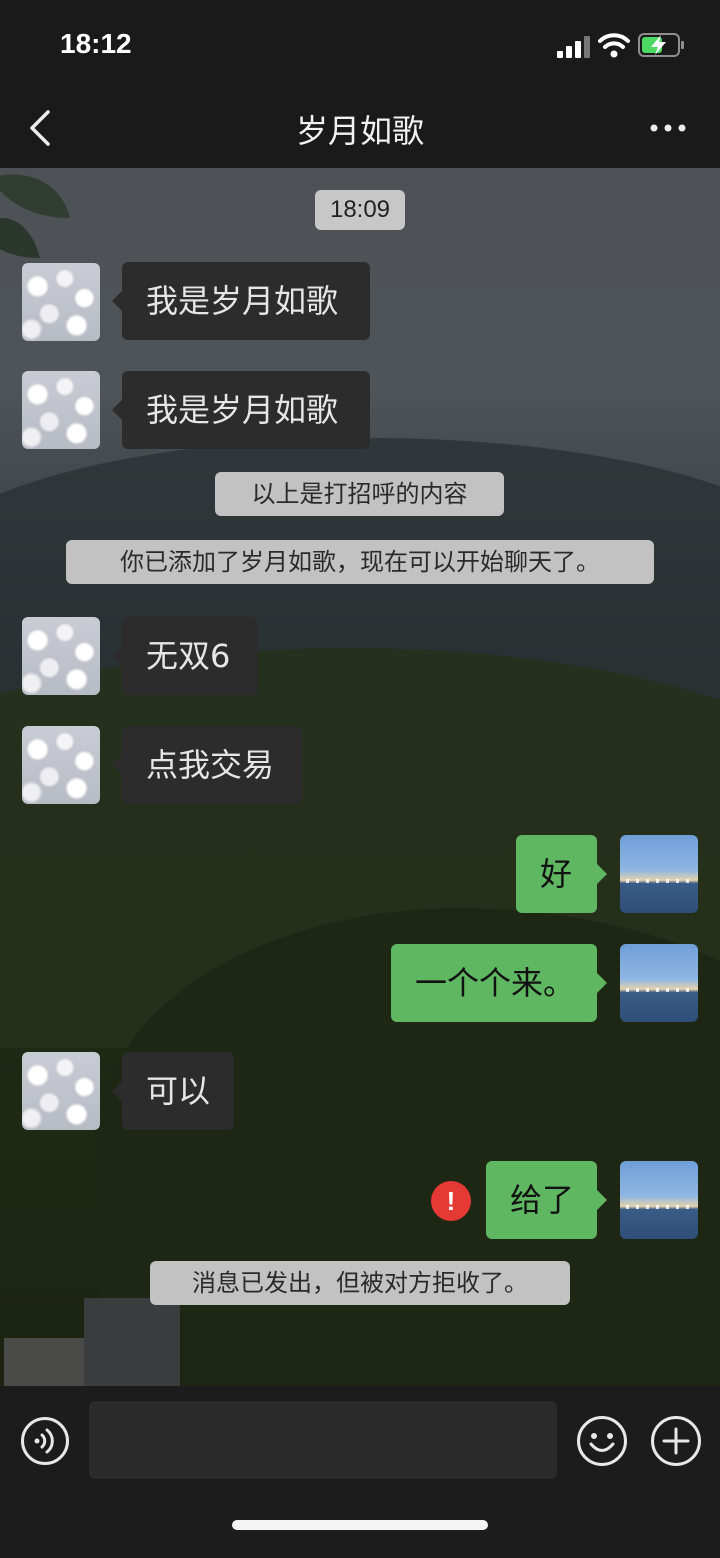  I want to click on home-indicator, so click(360, 1525).